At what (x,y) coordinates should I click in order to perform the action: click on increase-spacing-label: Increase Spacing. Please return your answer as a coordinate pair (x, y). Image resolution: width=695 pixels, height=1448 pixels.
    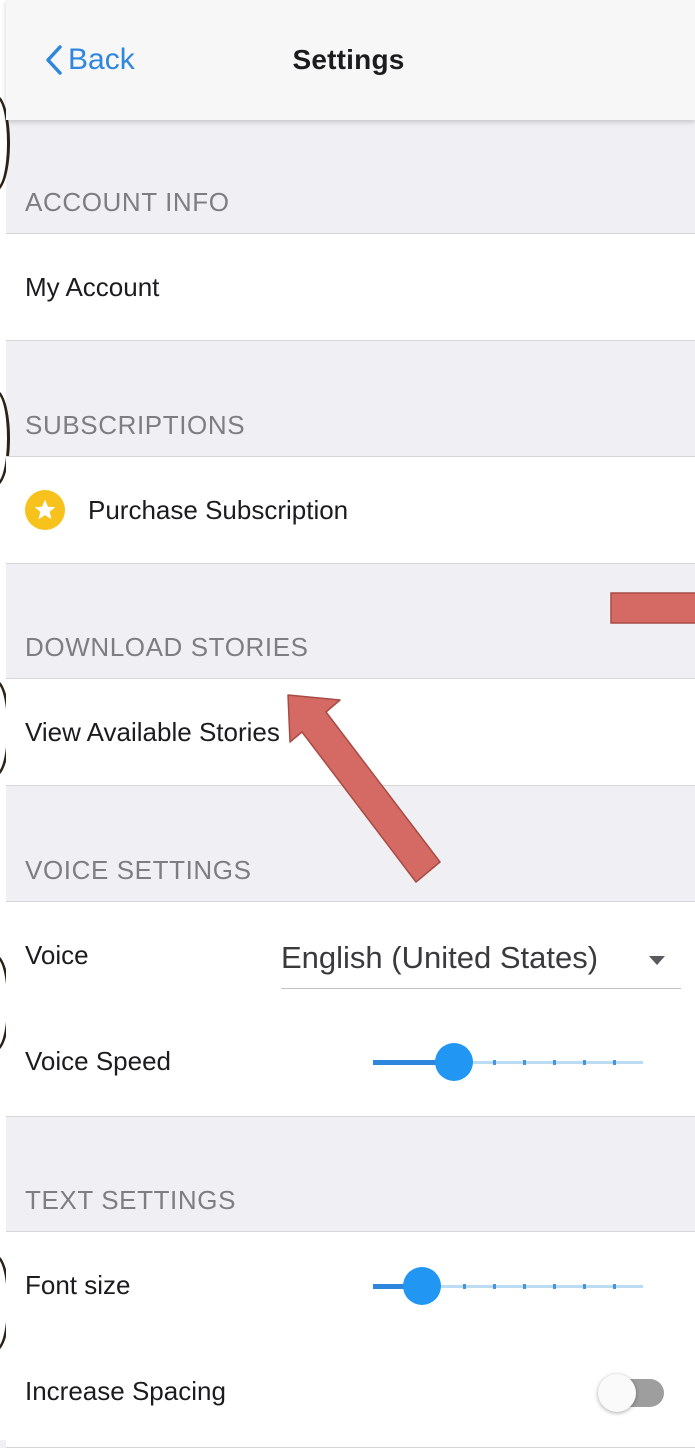
    Looking at the image, I should click on (125, 1391).